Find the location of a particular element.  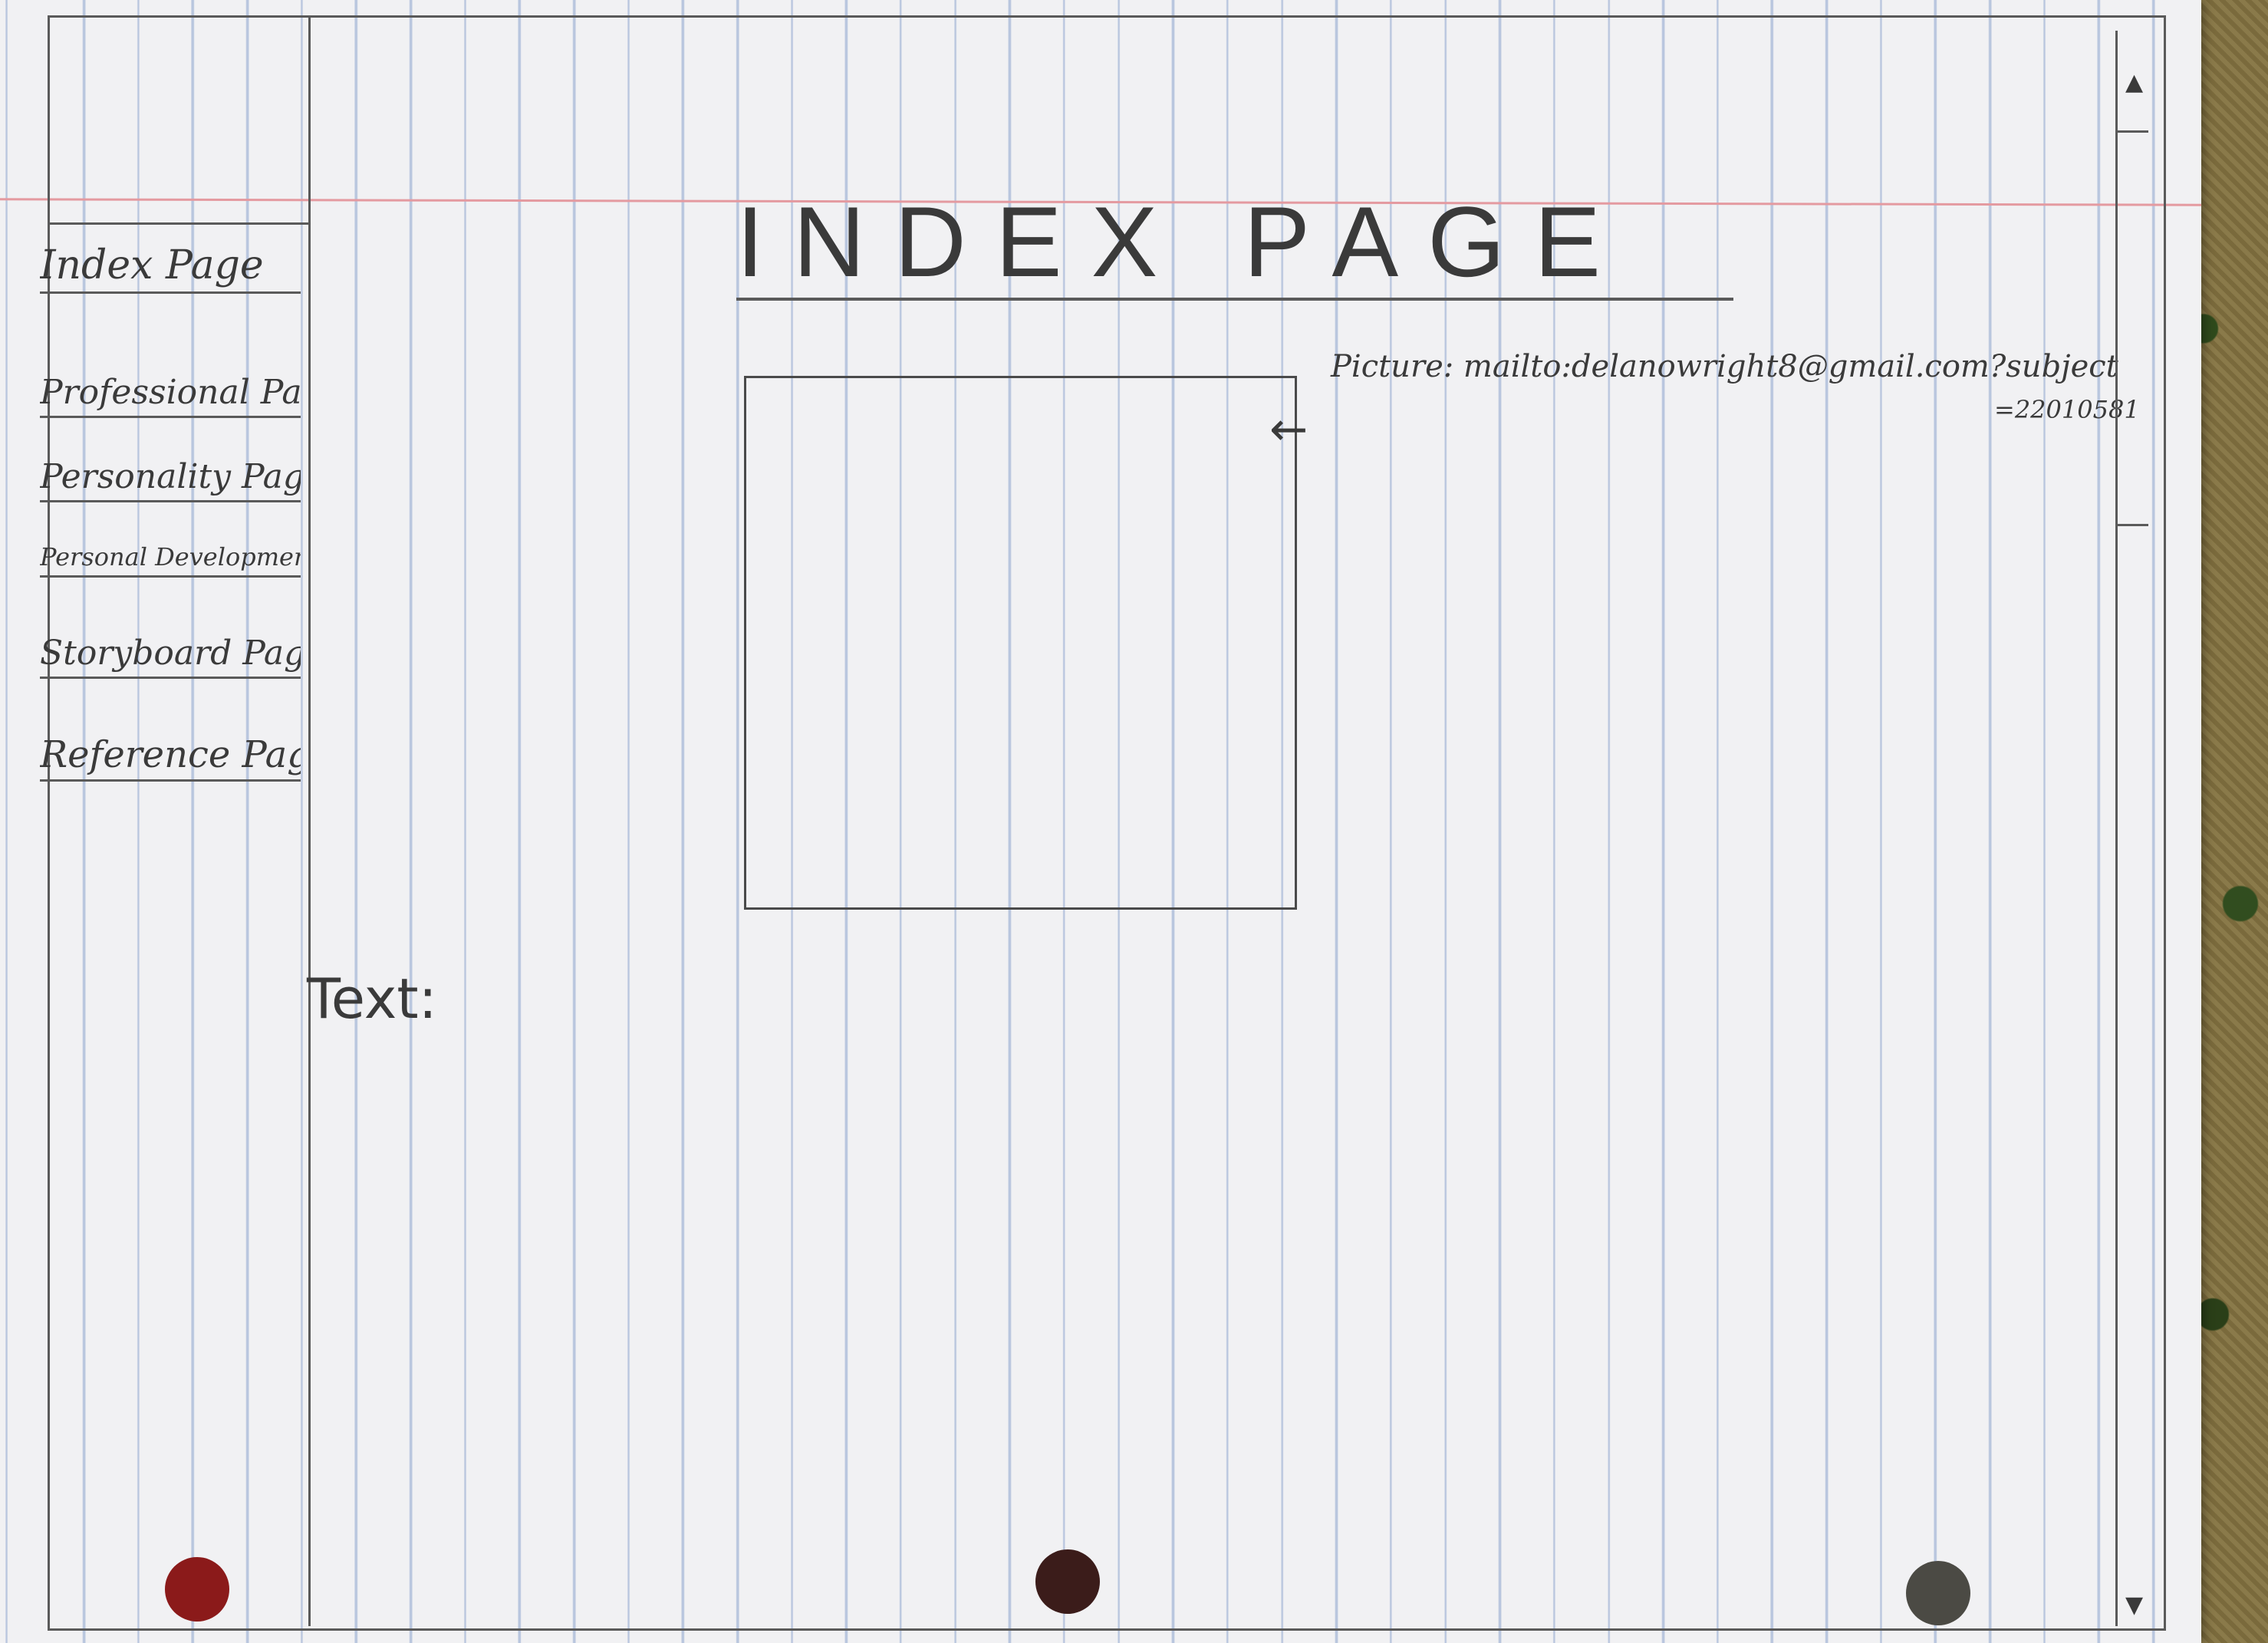

scroll-up-icon: ▲ is located at coordinates (2134, 82).